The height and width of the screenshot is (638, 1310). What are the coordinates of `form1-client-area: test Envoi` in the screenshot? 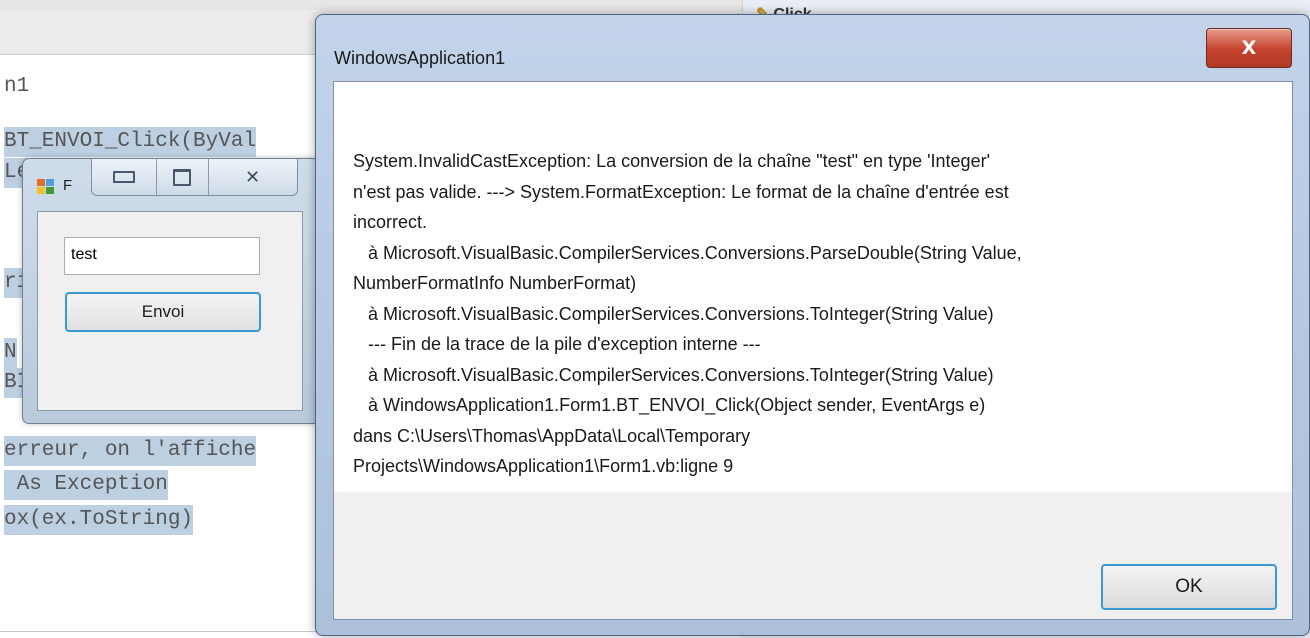 It's located at (170, 311).